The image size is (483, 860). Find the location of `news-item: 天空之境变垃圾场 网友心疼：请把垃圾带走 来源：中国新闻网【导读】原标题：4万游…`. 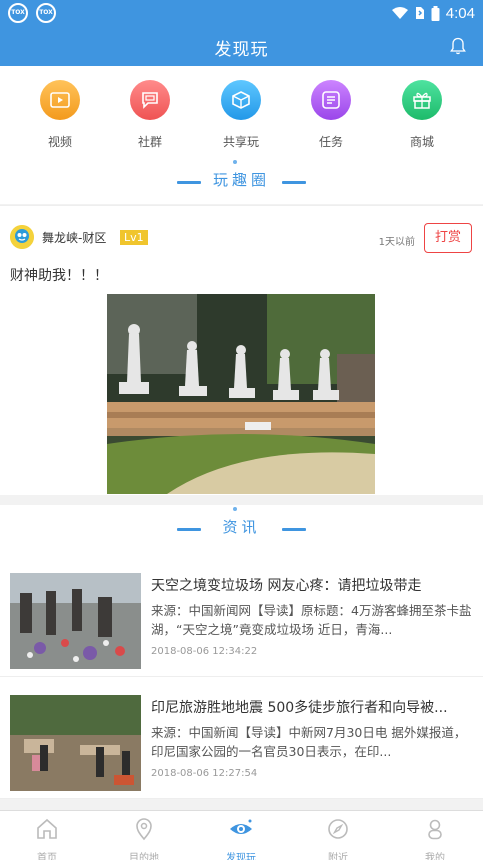

news-item: 天空之境变垃圾场 网友心疼：请把垃圾带走 来源：中国新闻网【导读】原标题：4万游… is located at coordinates (241, 616).